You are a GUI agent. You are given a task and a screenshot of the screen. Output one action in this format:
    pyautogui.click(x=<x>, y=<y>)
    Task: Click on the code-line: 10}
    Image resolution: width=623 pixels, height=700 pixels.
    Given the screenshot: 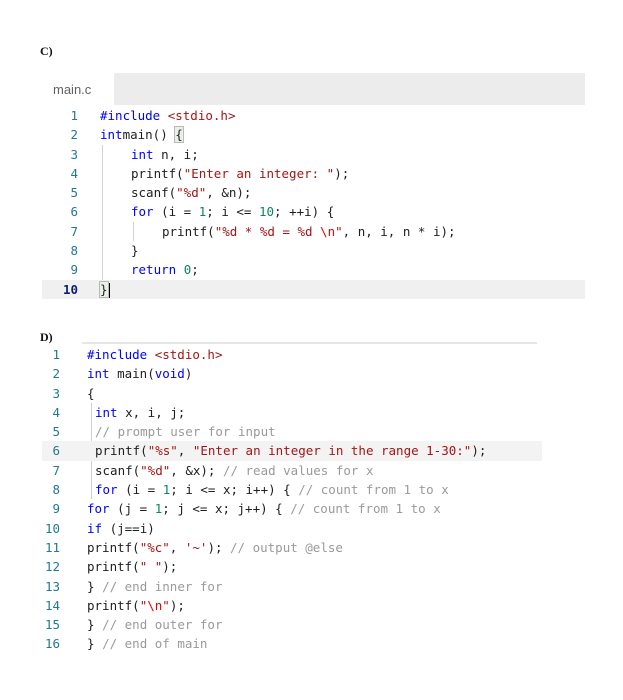 What is the action you would take?
    pyautogui.click(x=313, y=289)
    